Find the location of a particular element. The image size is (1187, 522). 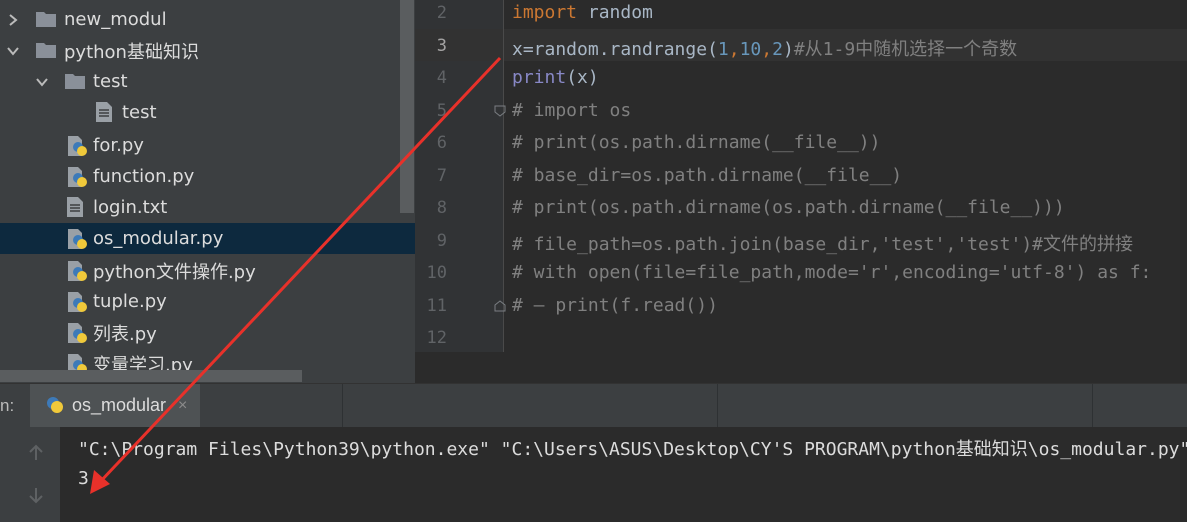

python-icon is located at coordinates (55, 407).